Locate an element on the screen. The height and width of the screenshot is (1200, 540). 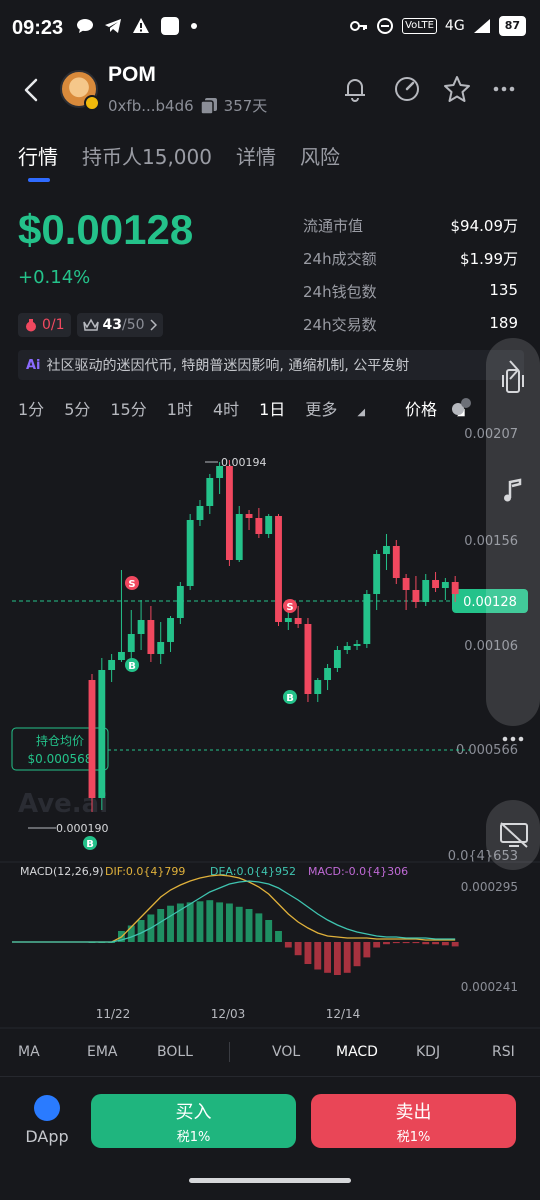
stat-label: 24h钱包数 is located at coordinates (340, 292).